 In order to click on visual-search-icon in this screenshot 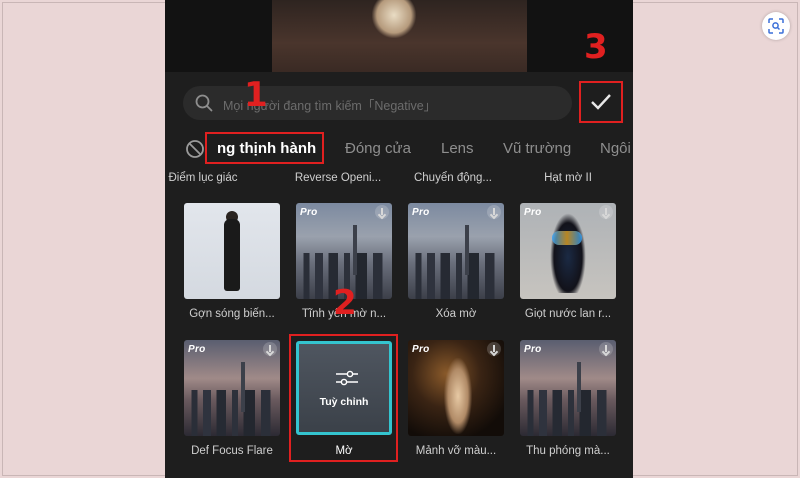, I will do `click(776, 26)`.